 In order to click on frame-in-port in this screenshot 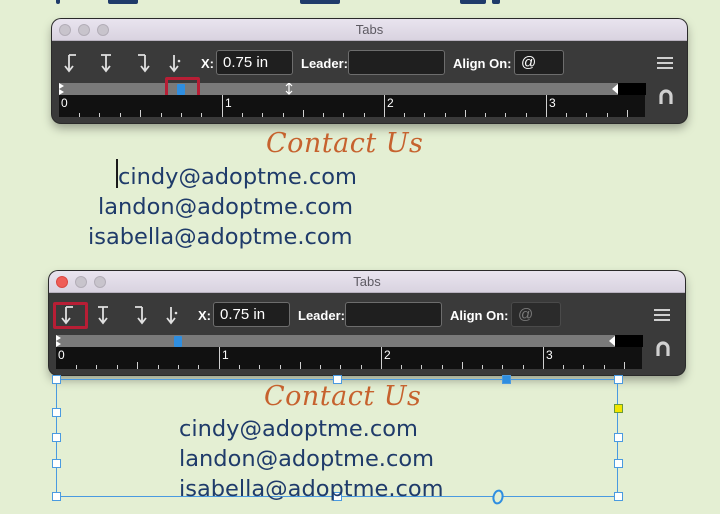, I will do `click(506, 379)`.